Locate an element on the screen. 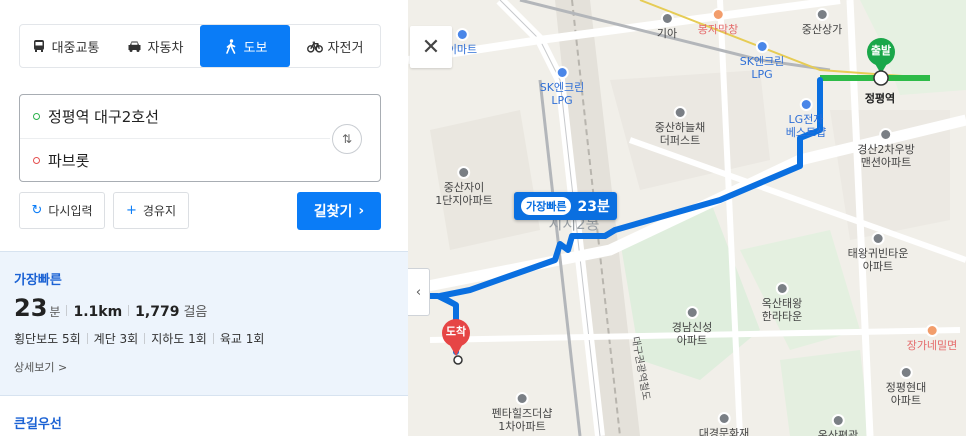 This screenshot has width=966, height=436. collapse-panel-button: ‹ is located at coordinates (419, 292).